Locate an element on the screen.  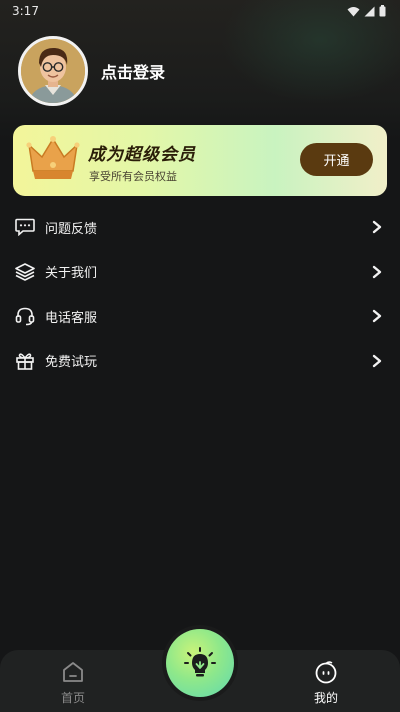
menu-item-free-trial: 免费试玩 is located at coordinates (200, 361).